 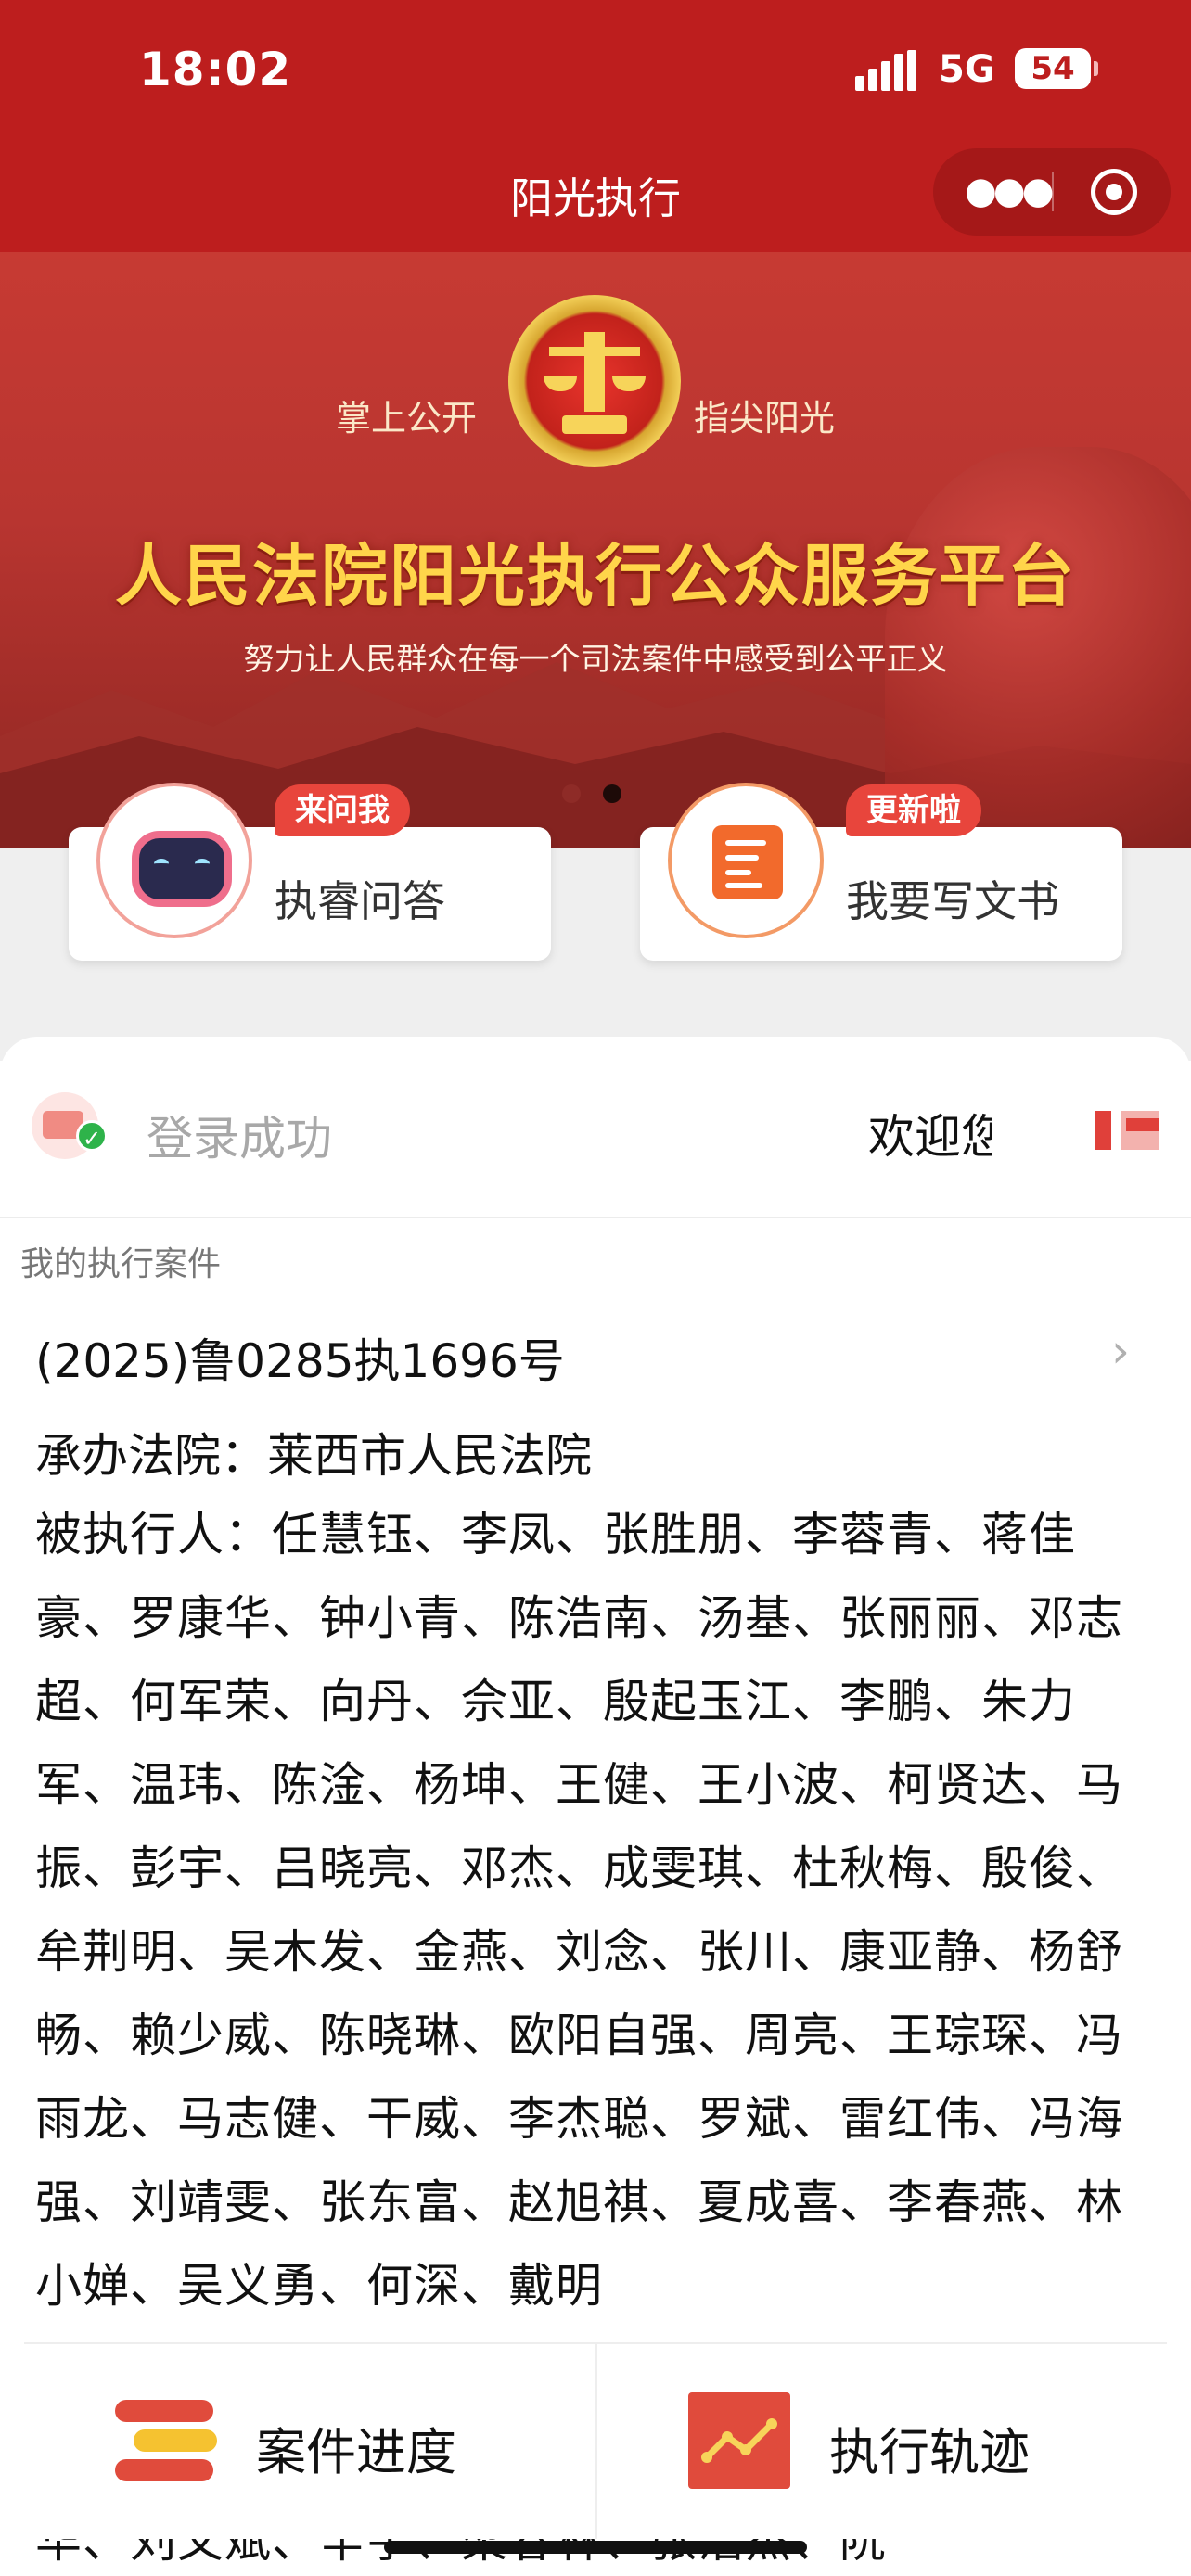 I want to click on mini-program-capsule: ●●●, so click(x=1052, y=192).